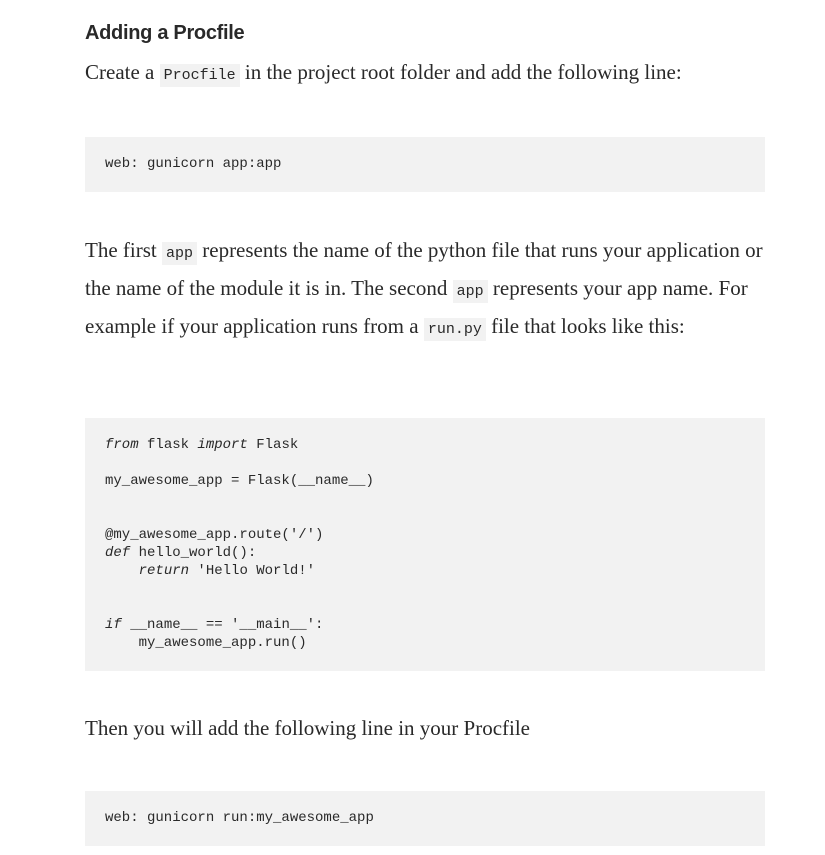  Describe the element at coordinates (199, 75) in the screenshot. I see `inline-code-procfile: Procfile` at that location.